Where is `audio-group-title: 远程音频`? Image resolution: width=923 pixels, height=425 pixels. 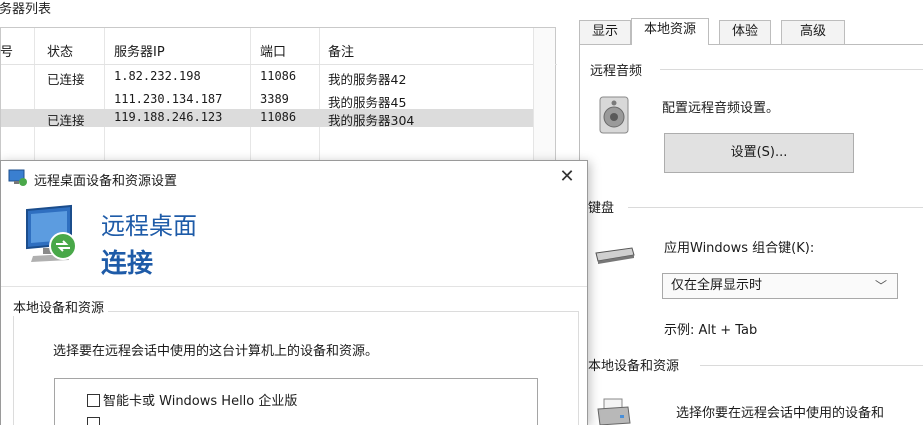
audio-group-title: 远程音频 is located at coordinates (618, 69).